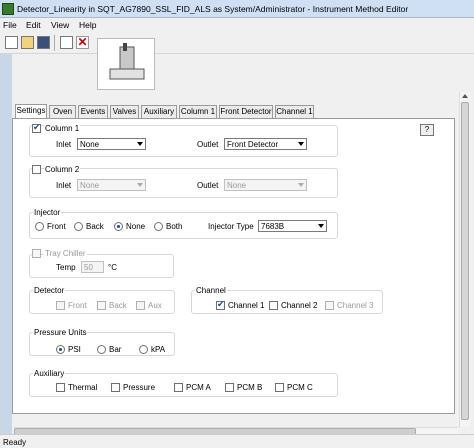 The width and height of the screenshot is (474, 448). Describe the element at coordinates (231, 226) in the screenshot. I see `injector-type-label: Injector Type` at that location.